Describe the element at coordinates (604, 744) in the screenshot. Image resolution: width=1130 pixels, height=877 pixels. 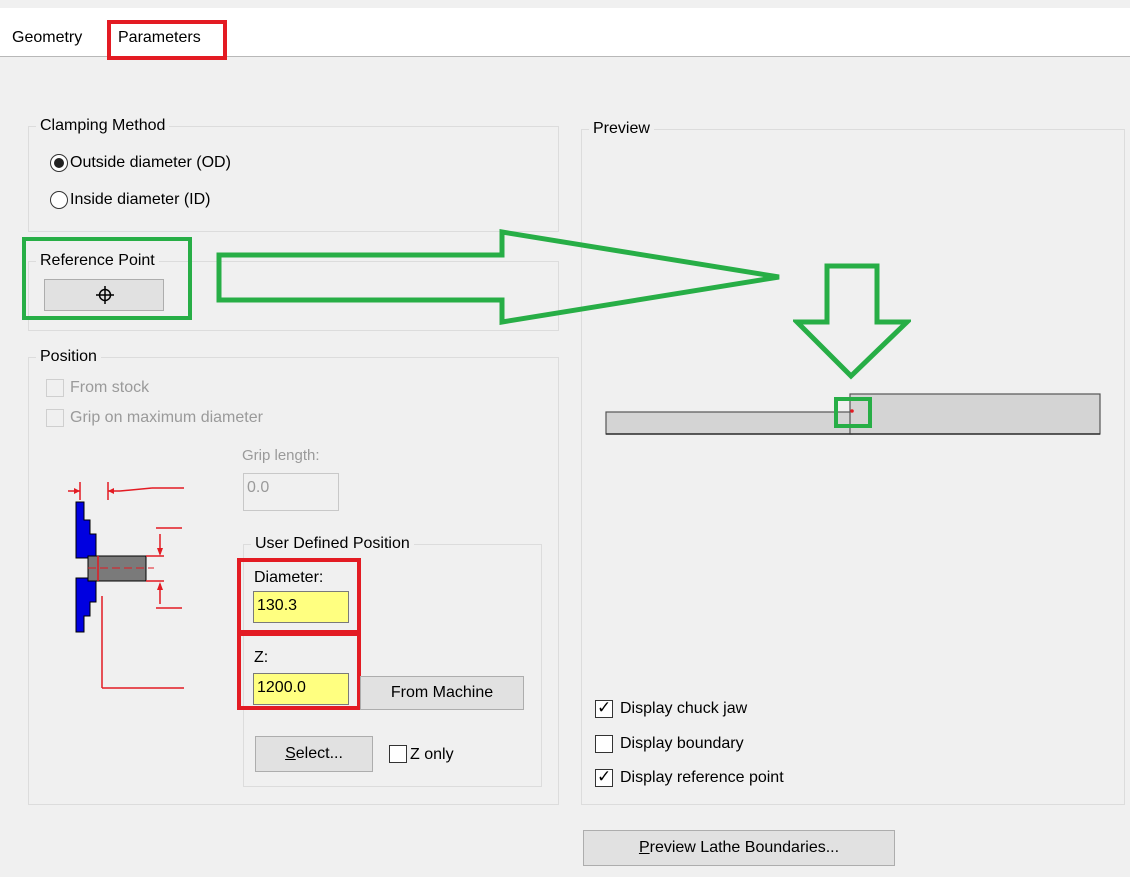
I see `display-boundary-checkbox` at that location.